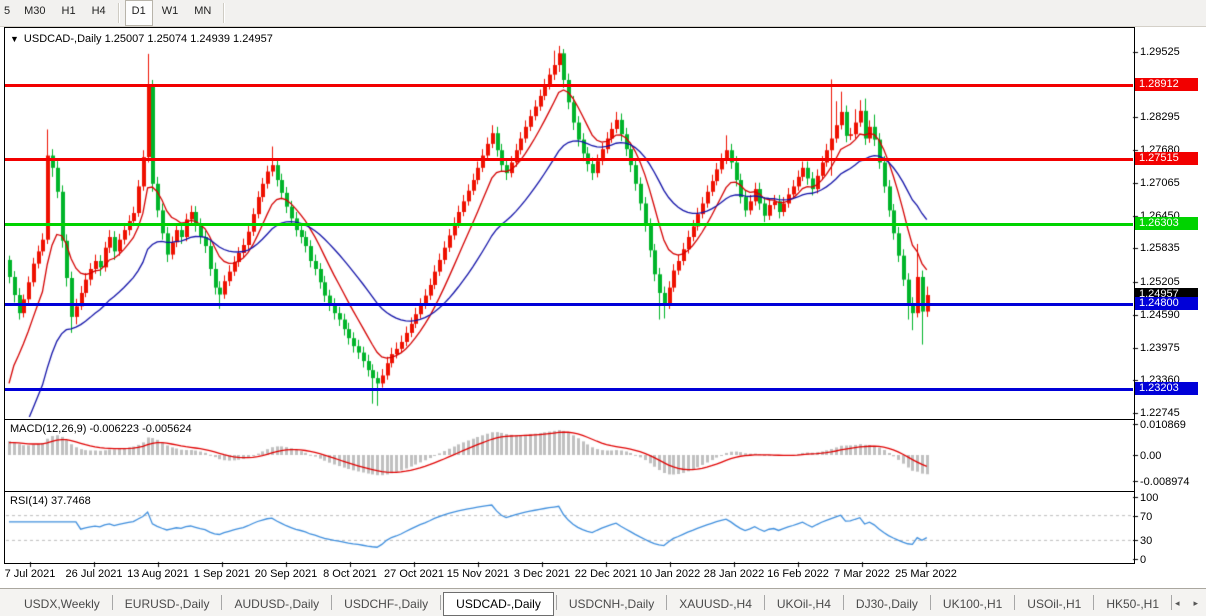  I want to click on date-axis-label: 8 Oct 2021, so click(350, 574).